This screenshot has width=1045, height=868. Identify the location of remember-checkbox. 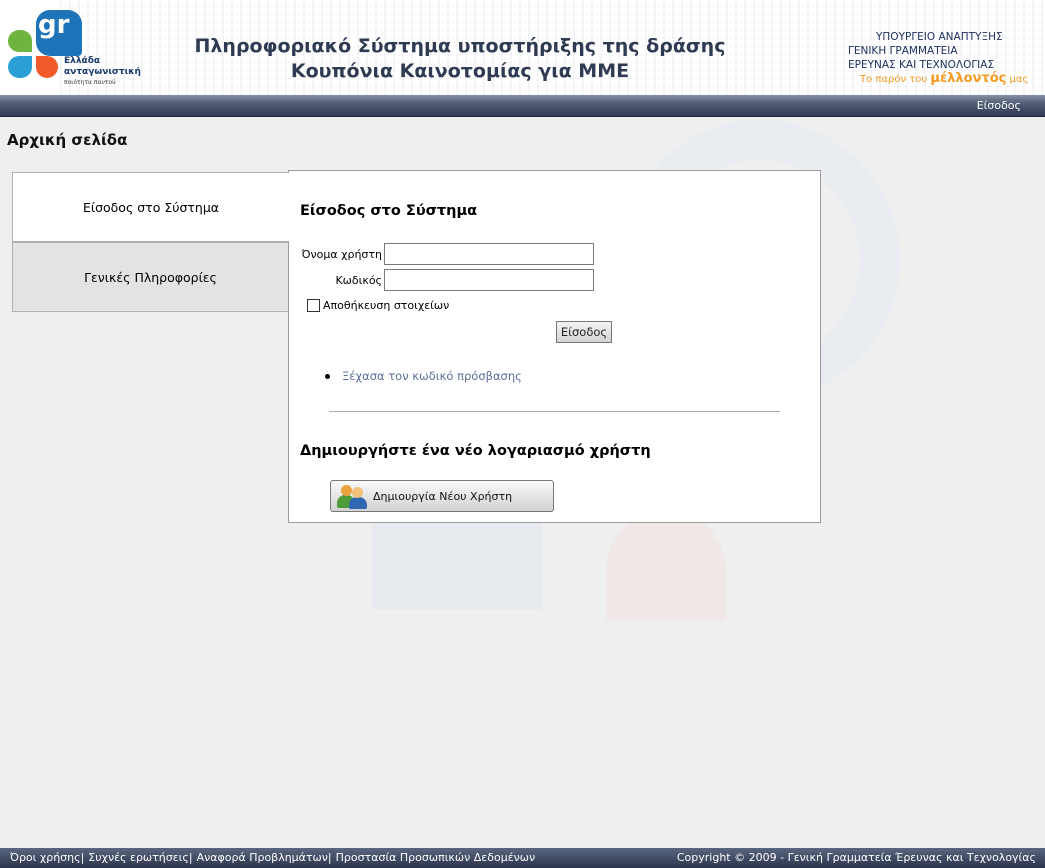
(313, 305).